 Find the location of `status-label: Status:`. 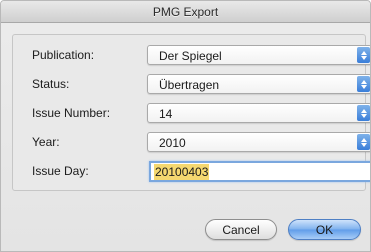

status-label: Status: is located at coordinates (51, 84).